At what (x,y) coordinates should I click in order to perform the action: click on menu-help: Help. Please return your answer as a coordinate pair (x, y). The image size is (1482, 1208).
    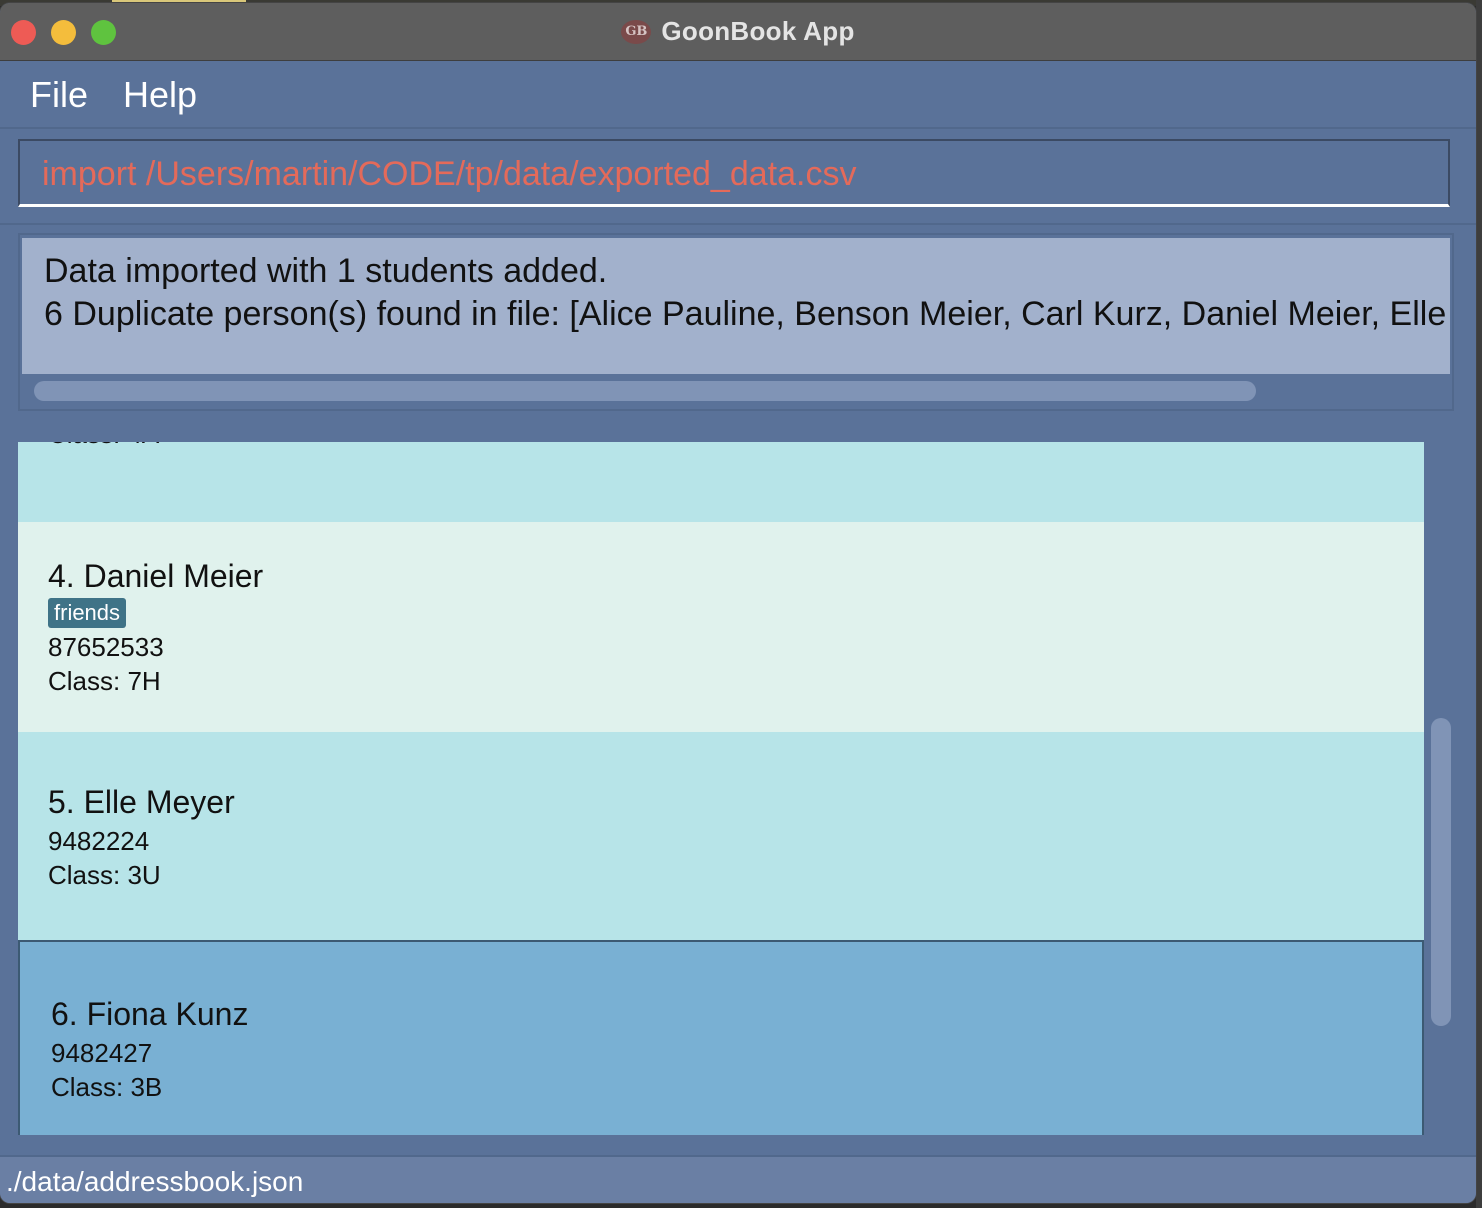
    Looking at the image, I should click on (160, 95).